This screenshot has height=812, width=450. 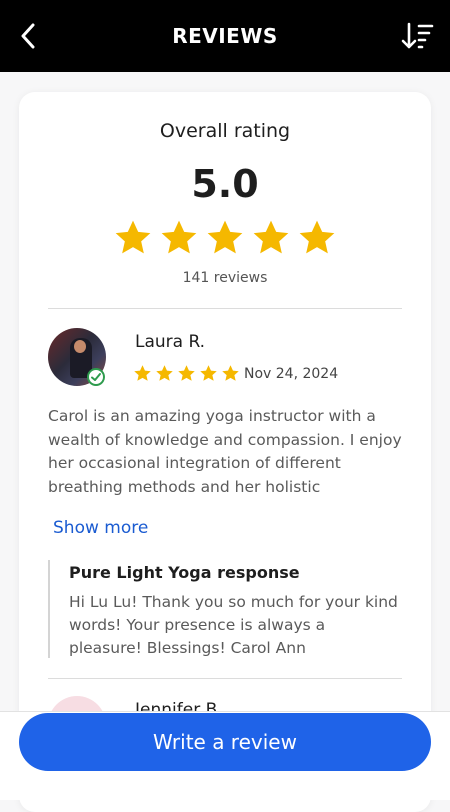 I want to click on review-star-rating, so click(x=186, y=373).